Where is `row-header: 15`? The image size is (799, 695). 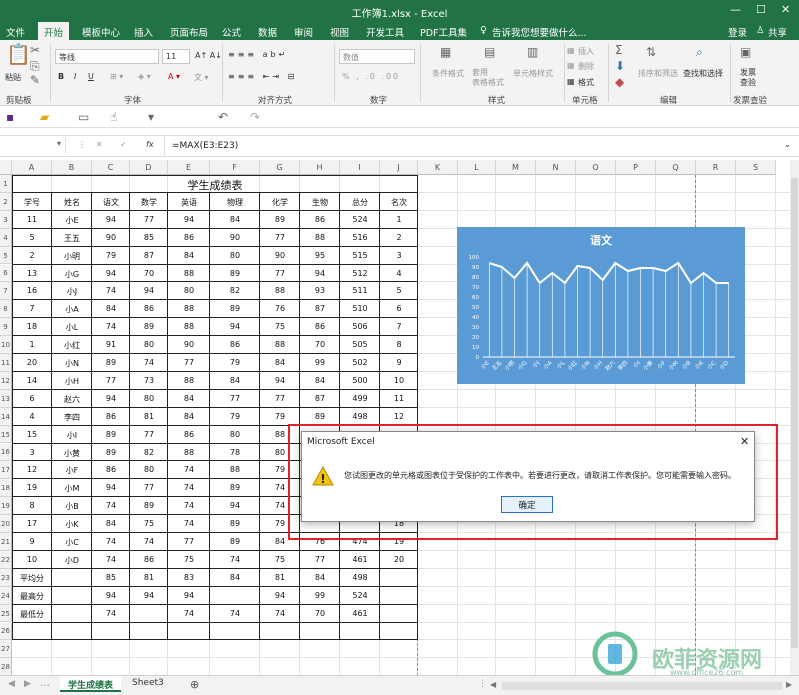
row-header: 15 is located at coordinates (6, 434).